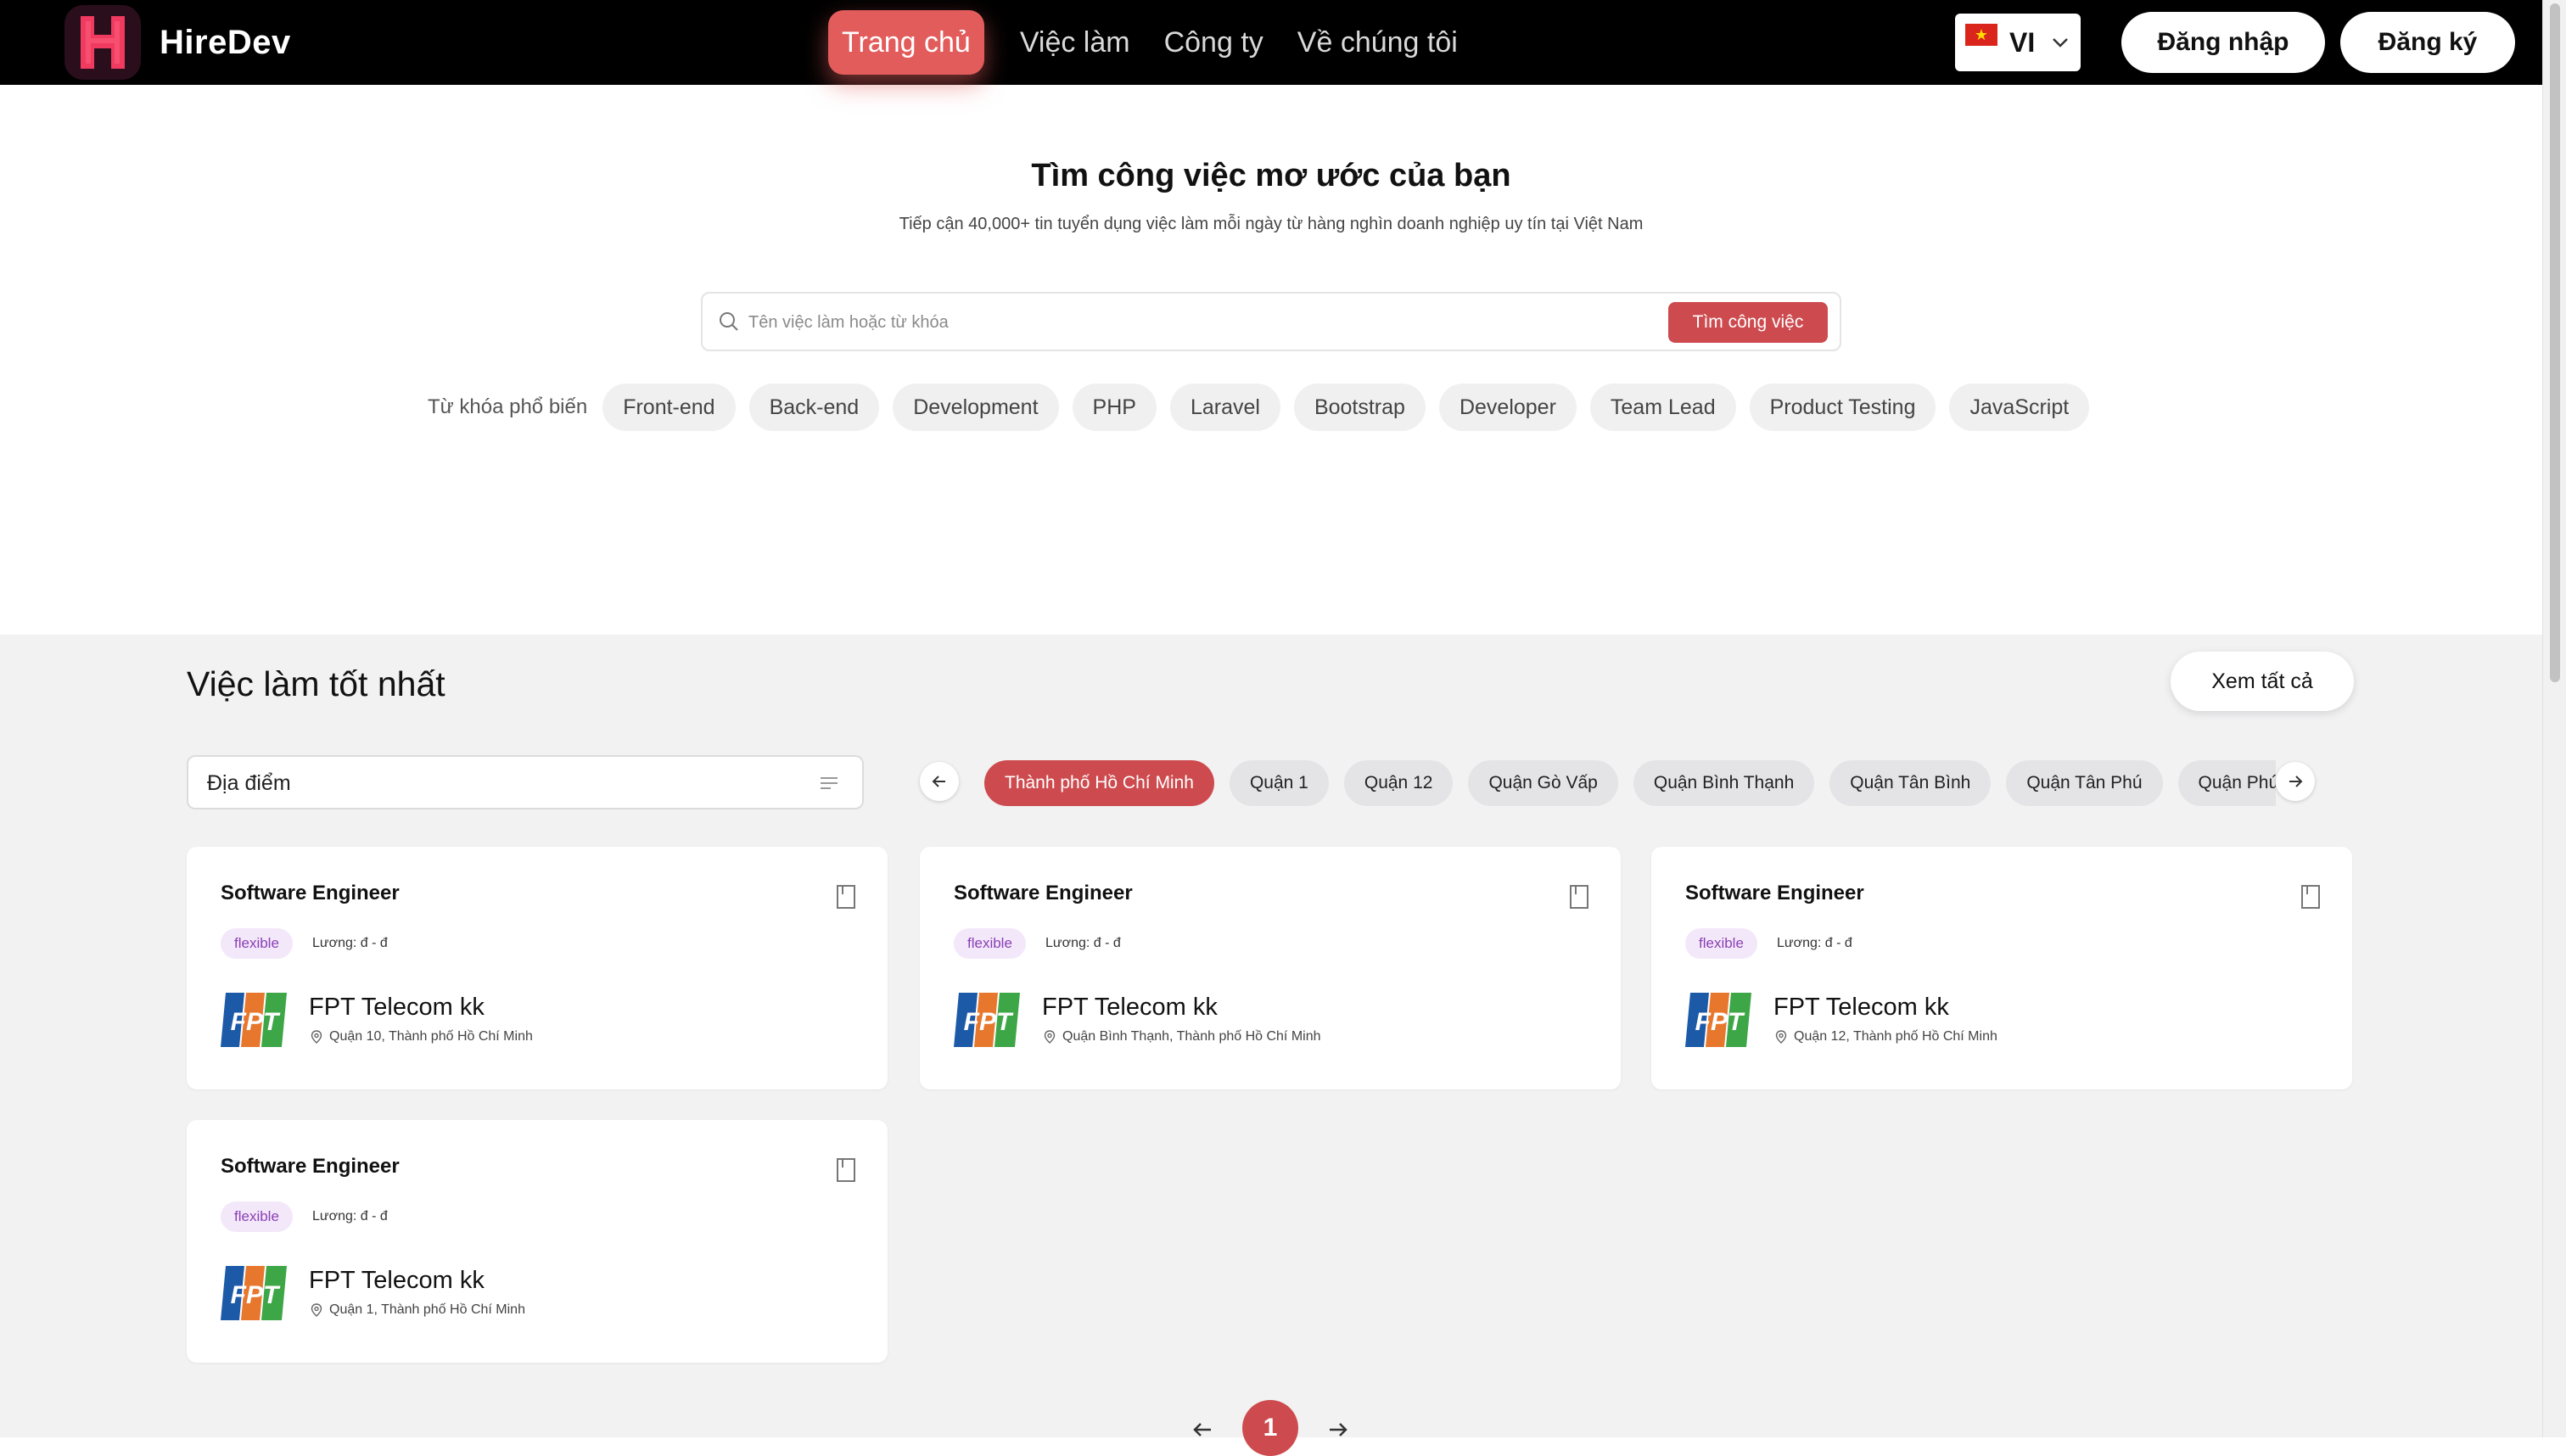  Describe the element at coordinates (976, 408) in the screenshot. I see `keyword-chip: Development` at that location.